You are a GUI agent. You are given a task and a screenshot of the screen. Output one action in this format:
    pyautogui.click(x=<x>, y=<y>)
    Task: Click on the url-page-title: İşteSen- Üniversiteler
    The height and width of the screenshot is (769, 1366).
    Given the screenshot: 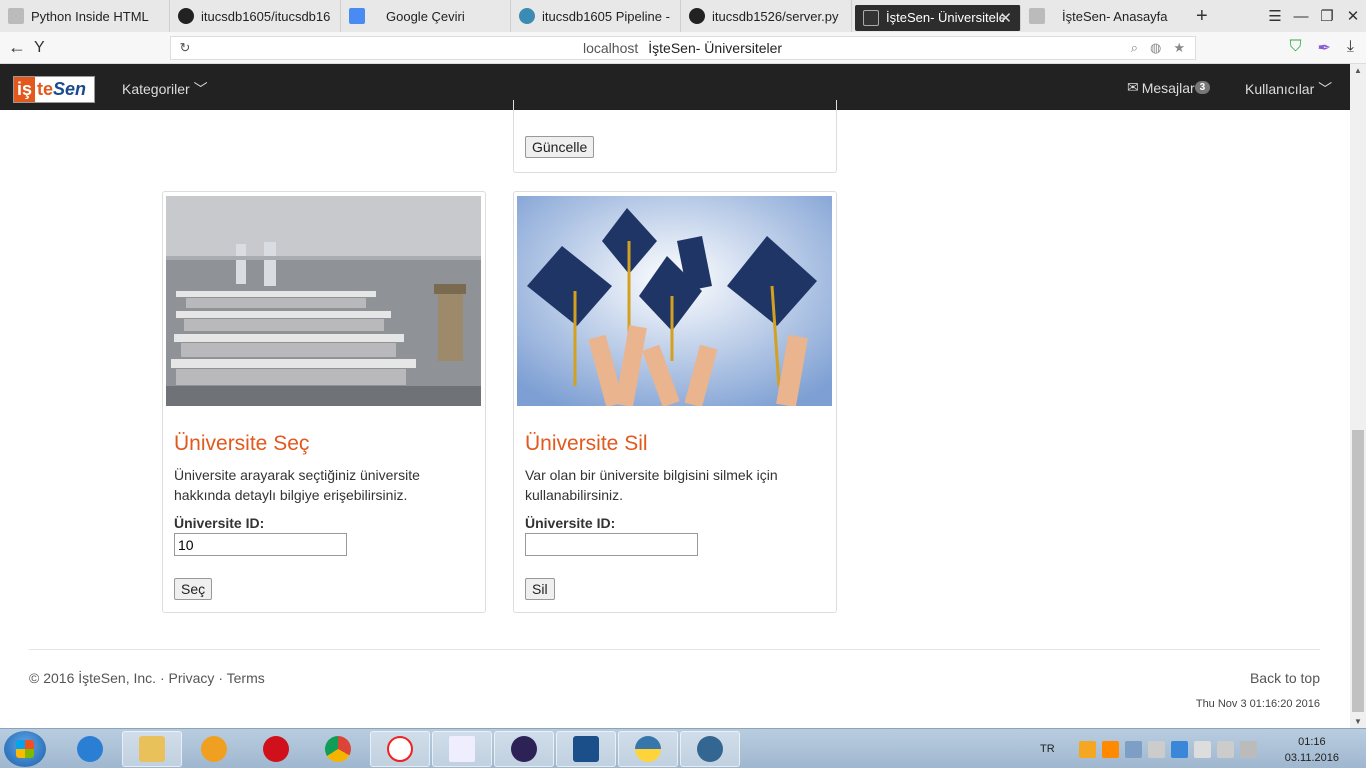 What is the action you would take?
    pyautogui.click(x=715, y=48)
    